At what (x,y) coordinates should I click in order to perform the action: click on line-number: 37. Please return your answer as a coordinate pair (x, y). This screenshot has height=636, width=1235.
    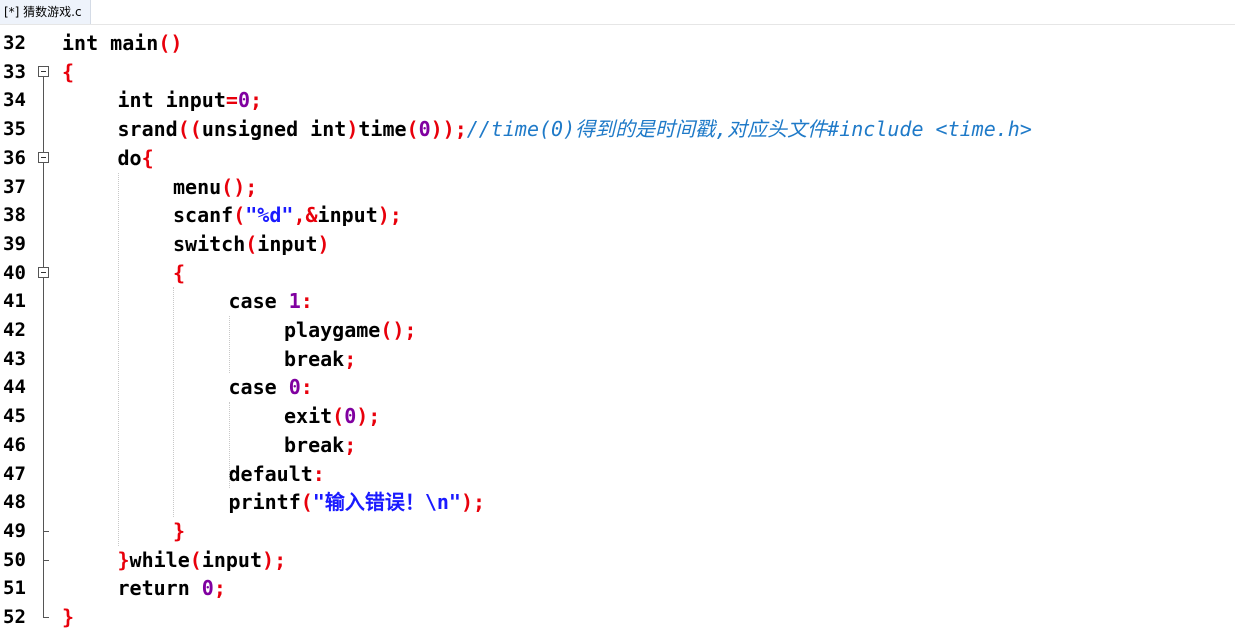
    Looking at the image, I should click on (14, 186).